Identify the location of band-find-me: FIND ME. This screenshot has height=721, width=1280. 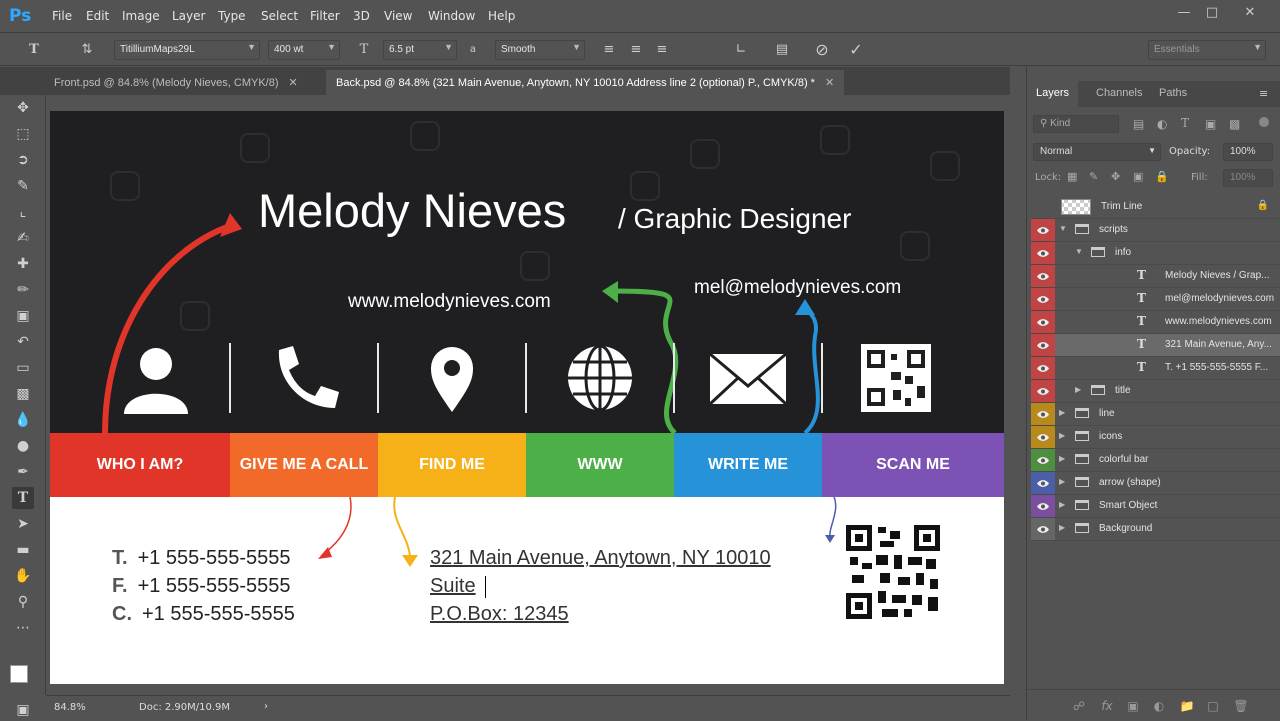
(452, 465).